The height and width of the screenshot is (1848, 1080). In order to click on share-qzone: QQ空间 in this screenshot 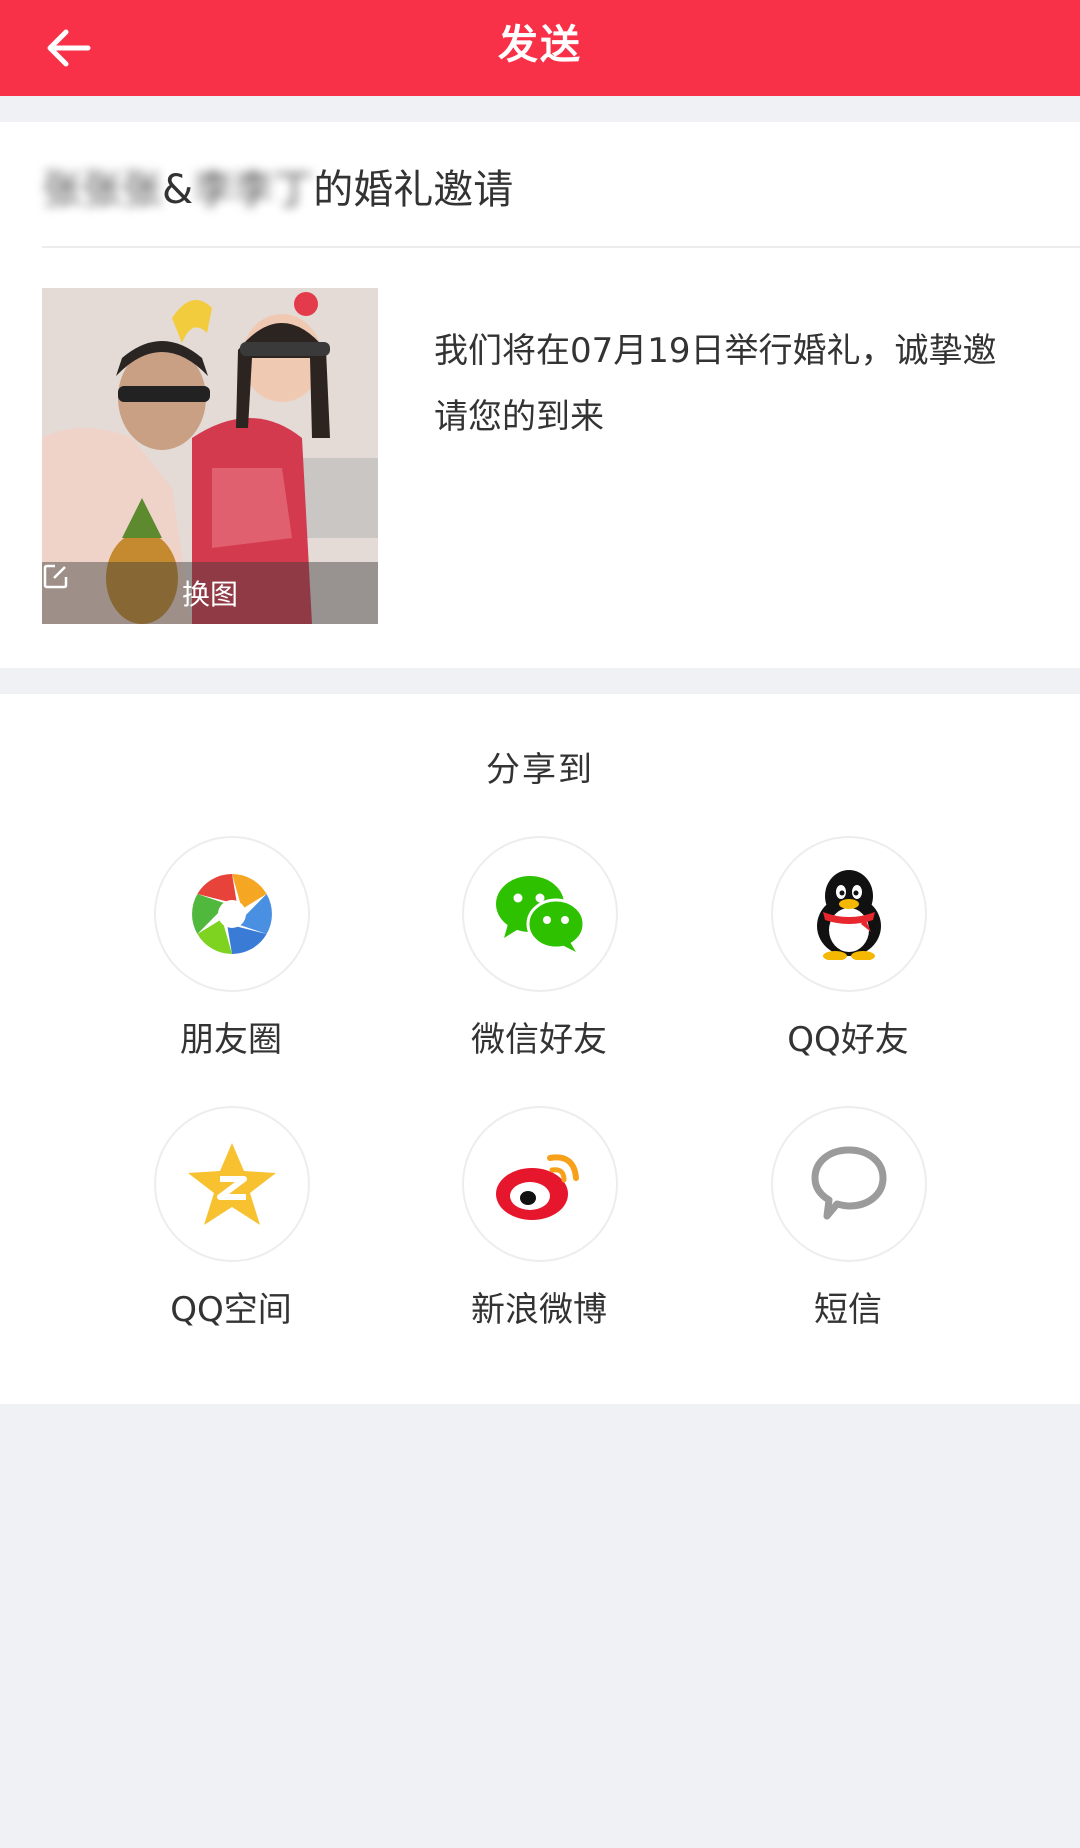, I will do `click(231, 1226)`.